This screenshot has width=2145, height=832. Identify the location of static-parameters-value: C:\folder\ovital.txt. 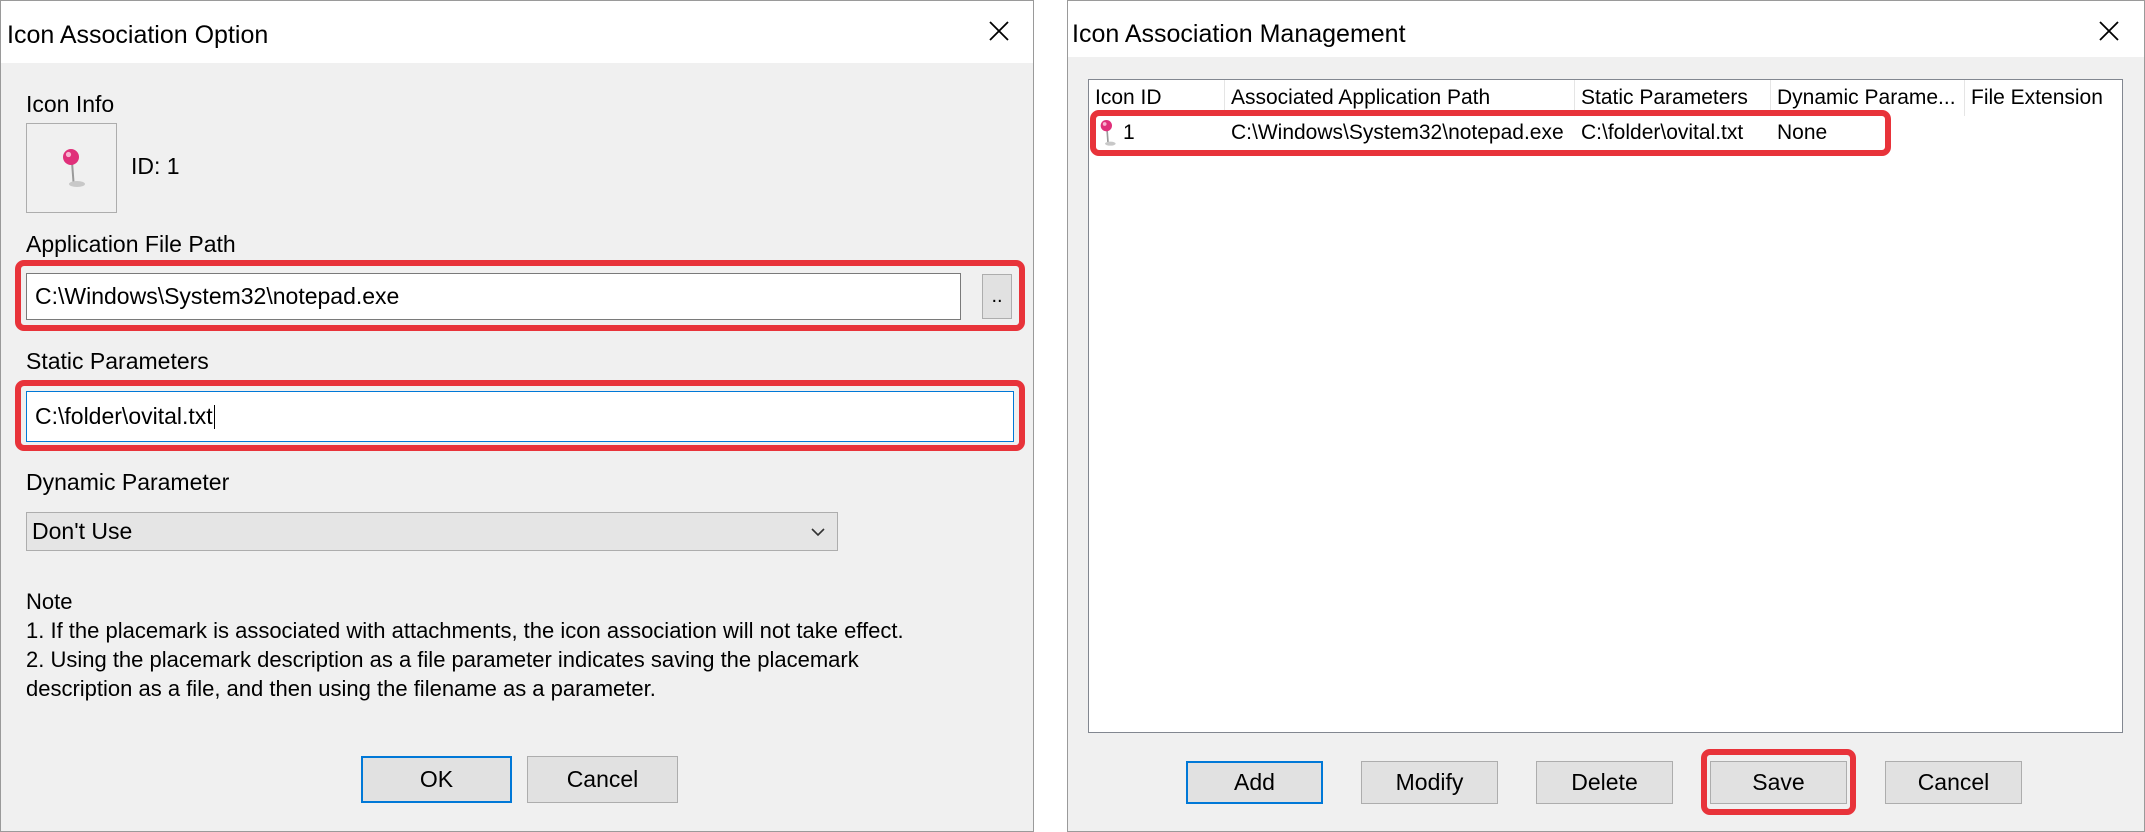
(124, 416).